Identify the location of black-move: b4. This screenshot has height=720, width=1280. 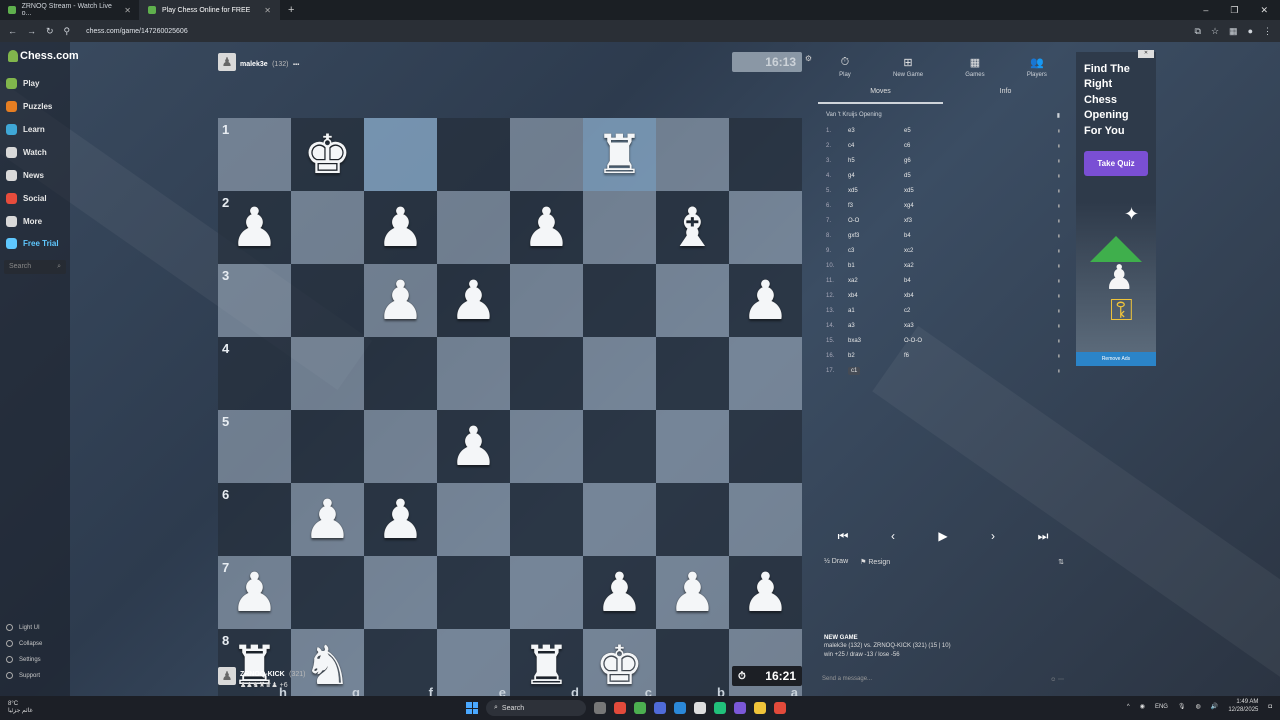
(932, 236).